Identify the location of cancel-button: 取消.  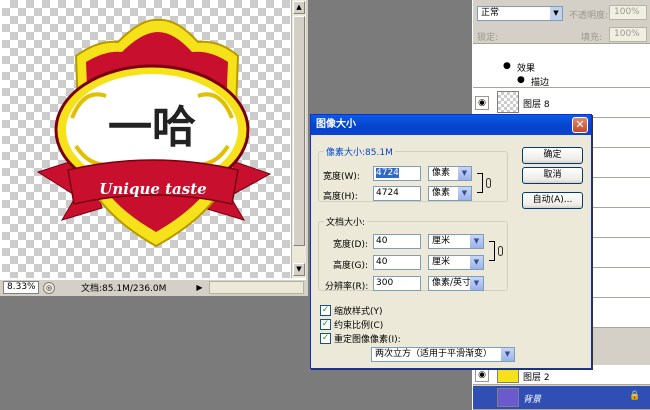
(552, 175).